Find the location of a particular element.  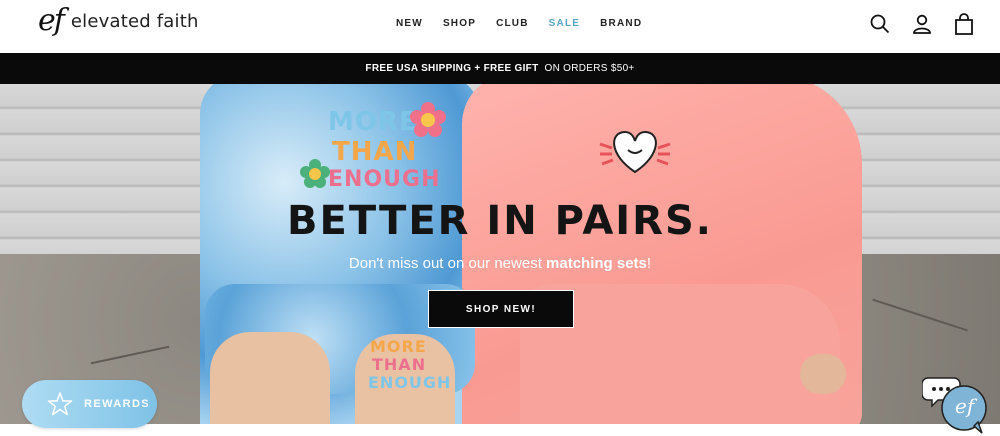

shirt-graphic-line-3: ENOUGH is located at coordinates (384, 179).